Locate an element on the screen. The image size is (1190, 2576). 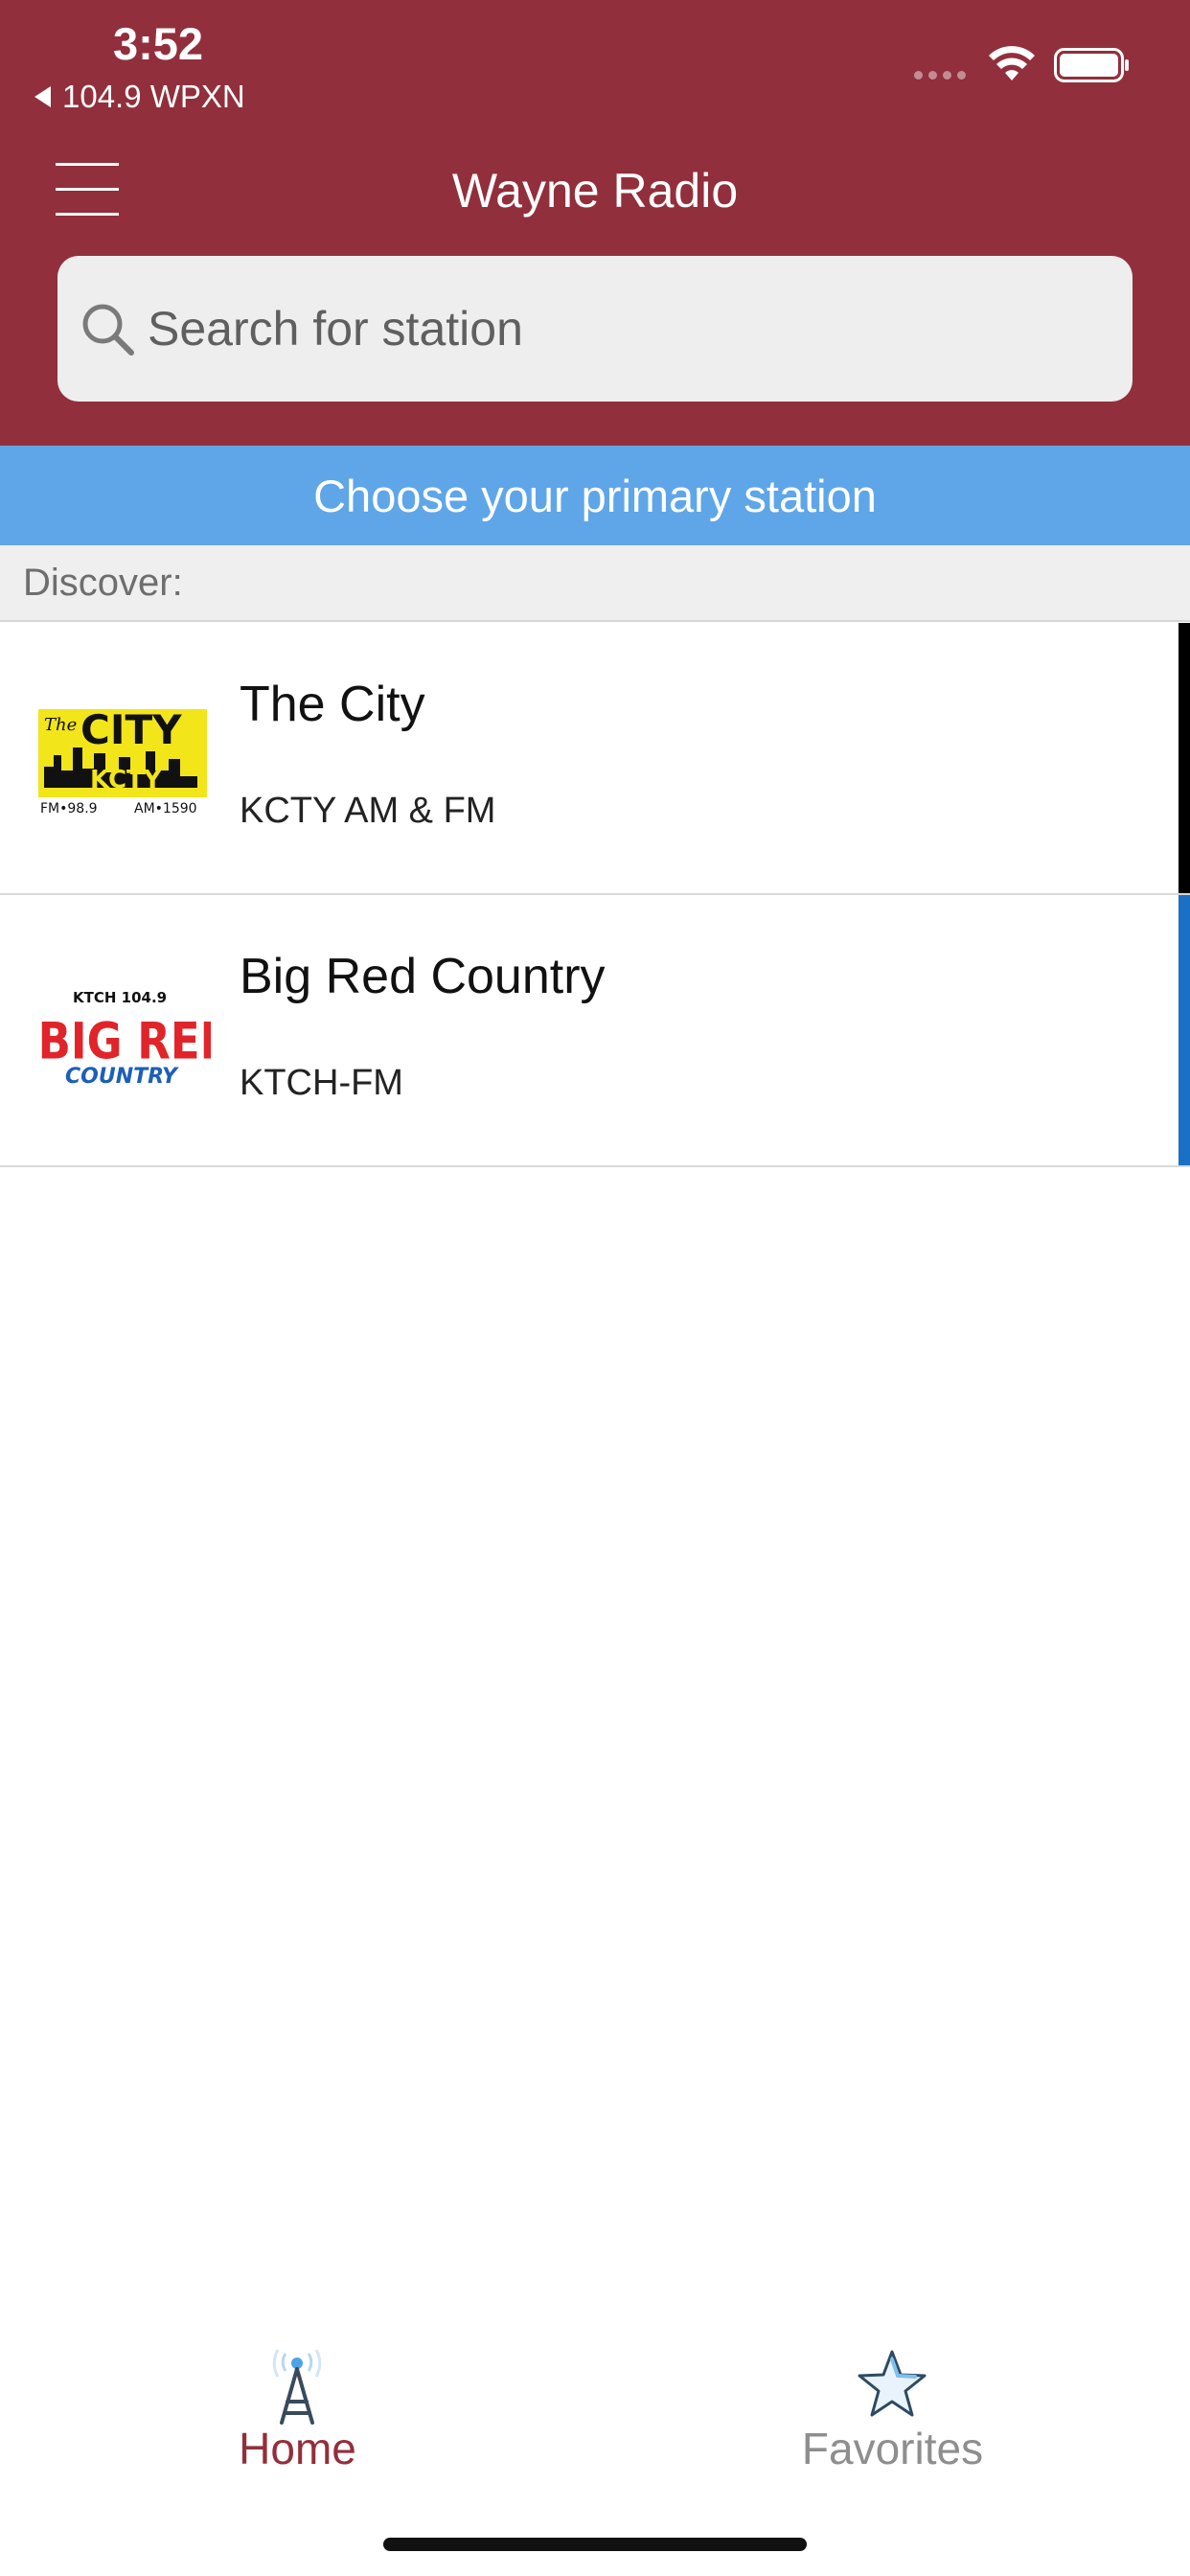
choose-primary-station-banner: Choose your primary station is located at coordinates (595, 495).